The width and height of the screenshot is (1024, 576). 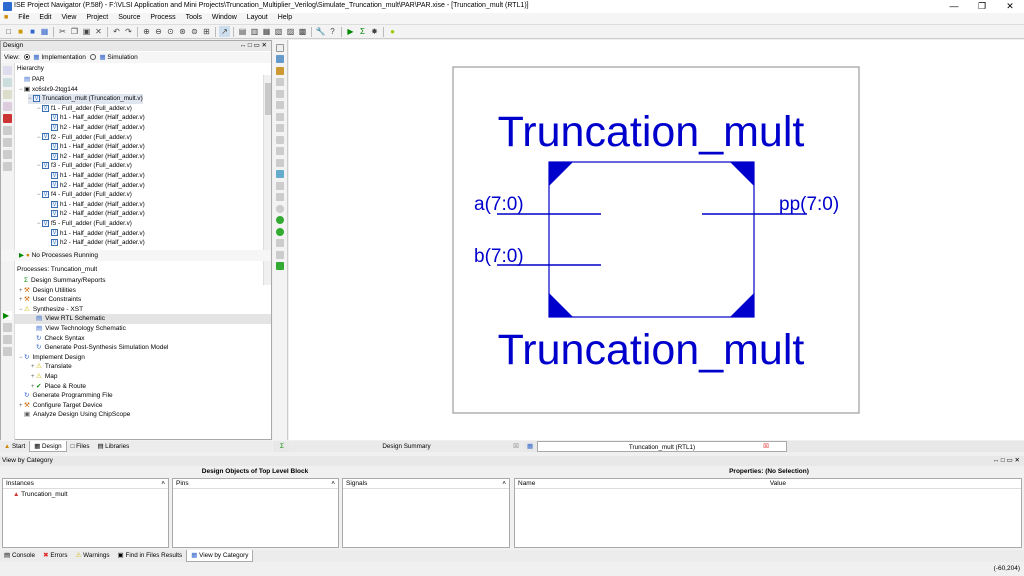 What do you see at coordinates (224, 31) in the screenshot?
I see `pointer-icon: ↗` at bounding box center [224, 31].